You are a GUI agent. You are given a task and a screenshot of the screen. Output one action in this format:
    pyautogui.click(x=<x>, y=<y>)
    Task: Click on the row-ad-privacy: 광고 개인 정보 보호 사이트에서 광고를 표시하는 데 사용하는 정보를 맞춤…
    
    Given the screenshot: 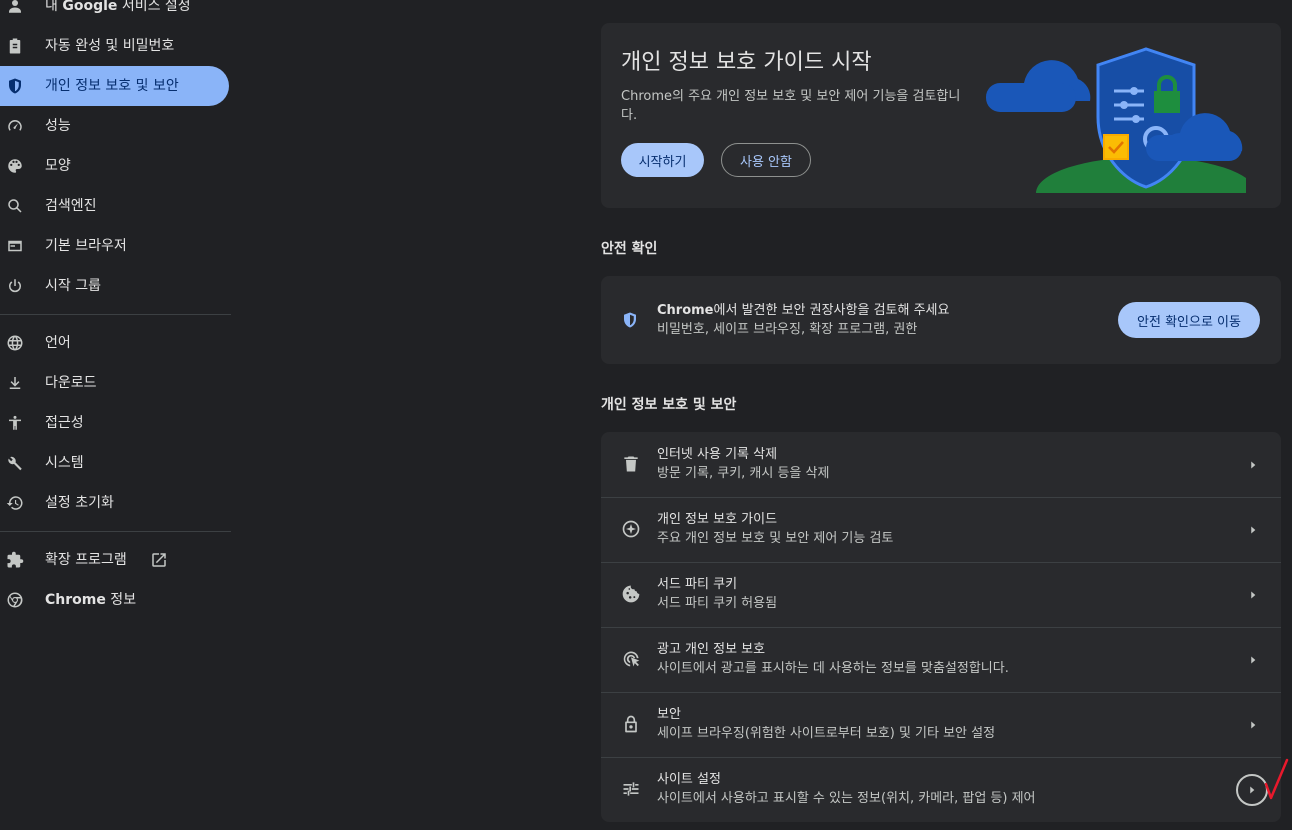 What is the action you would take?
    pyautogui.click(x=941, y=659)
    